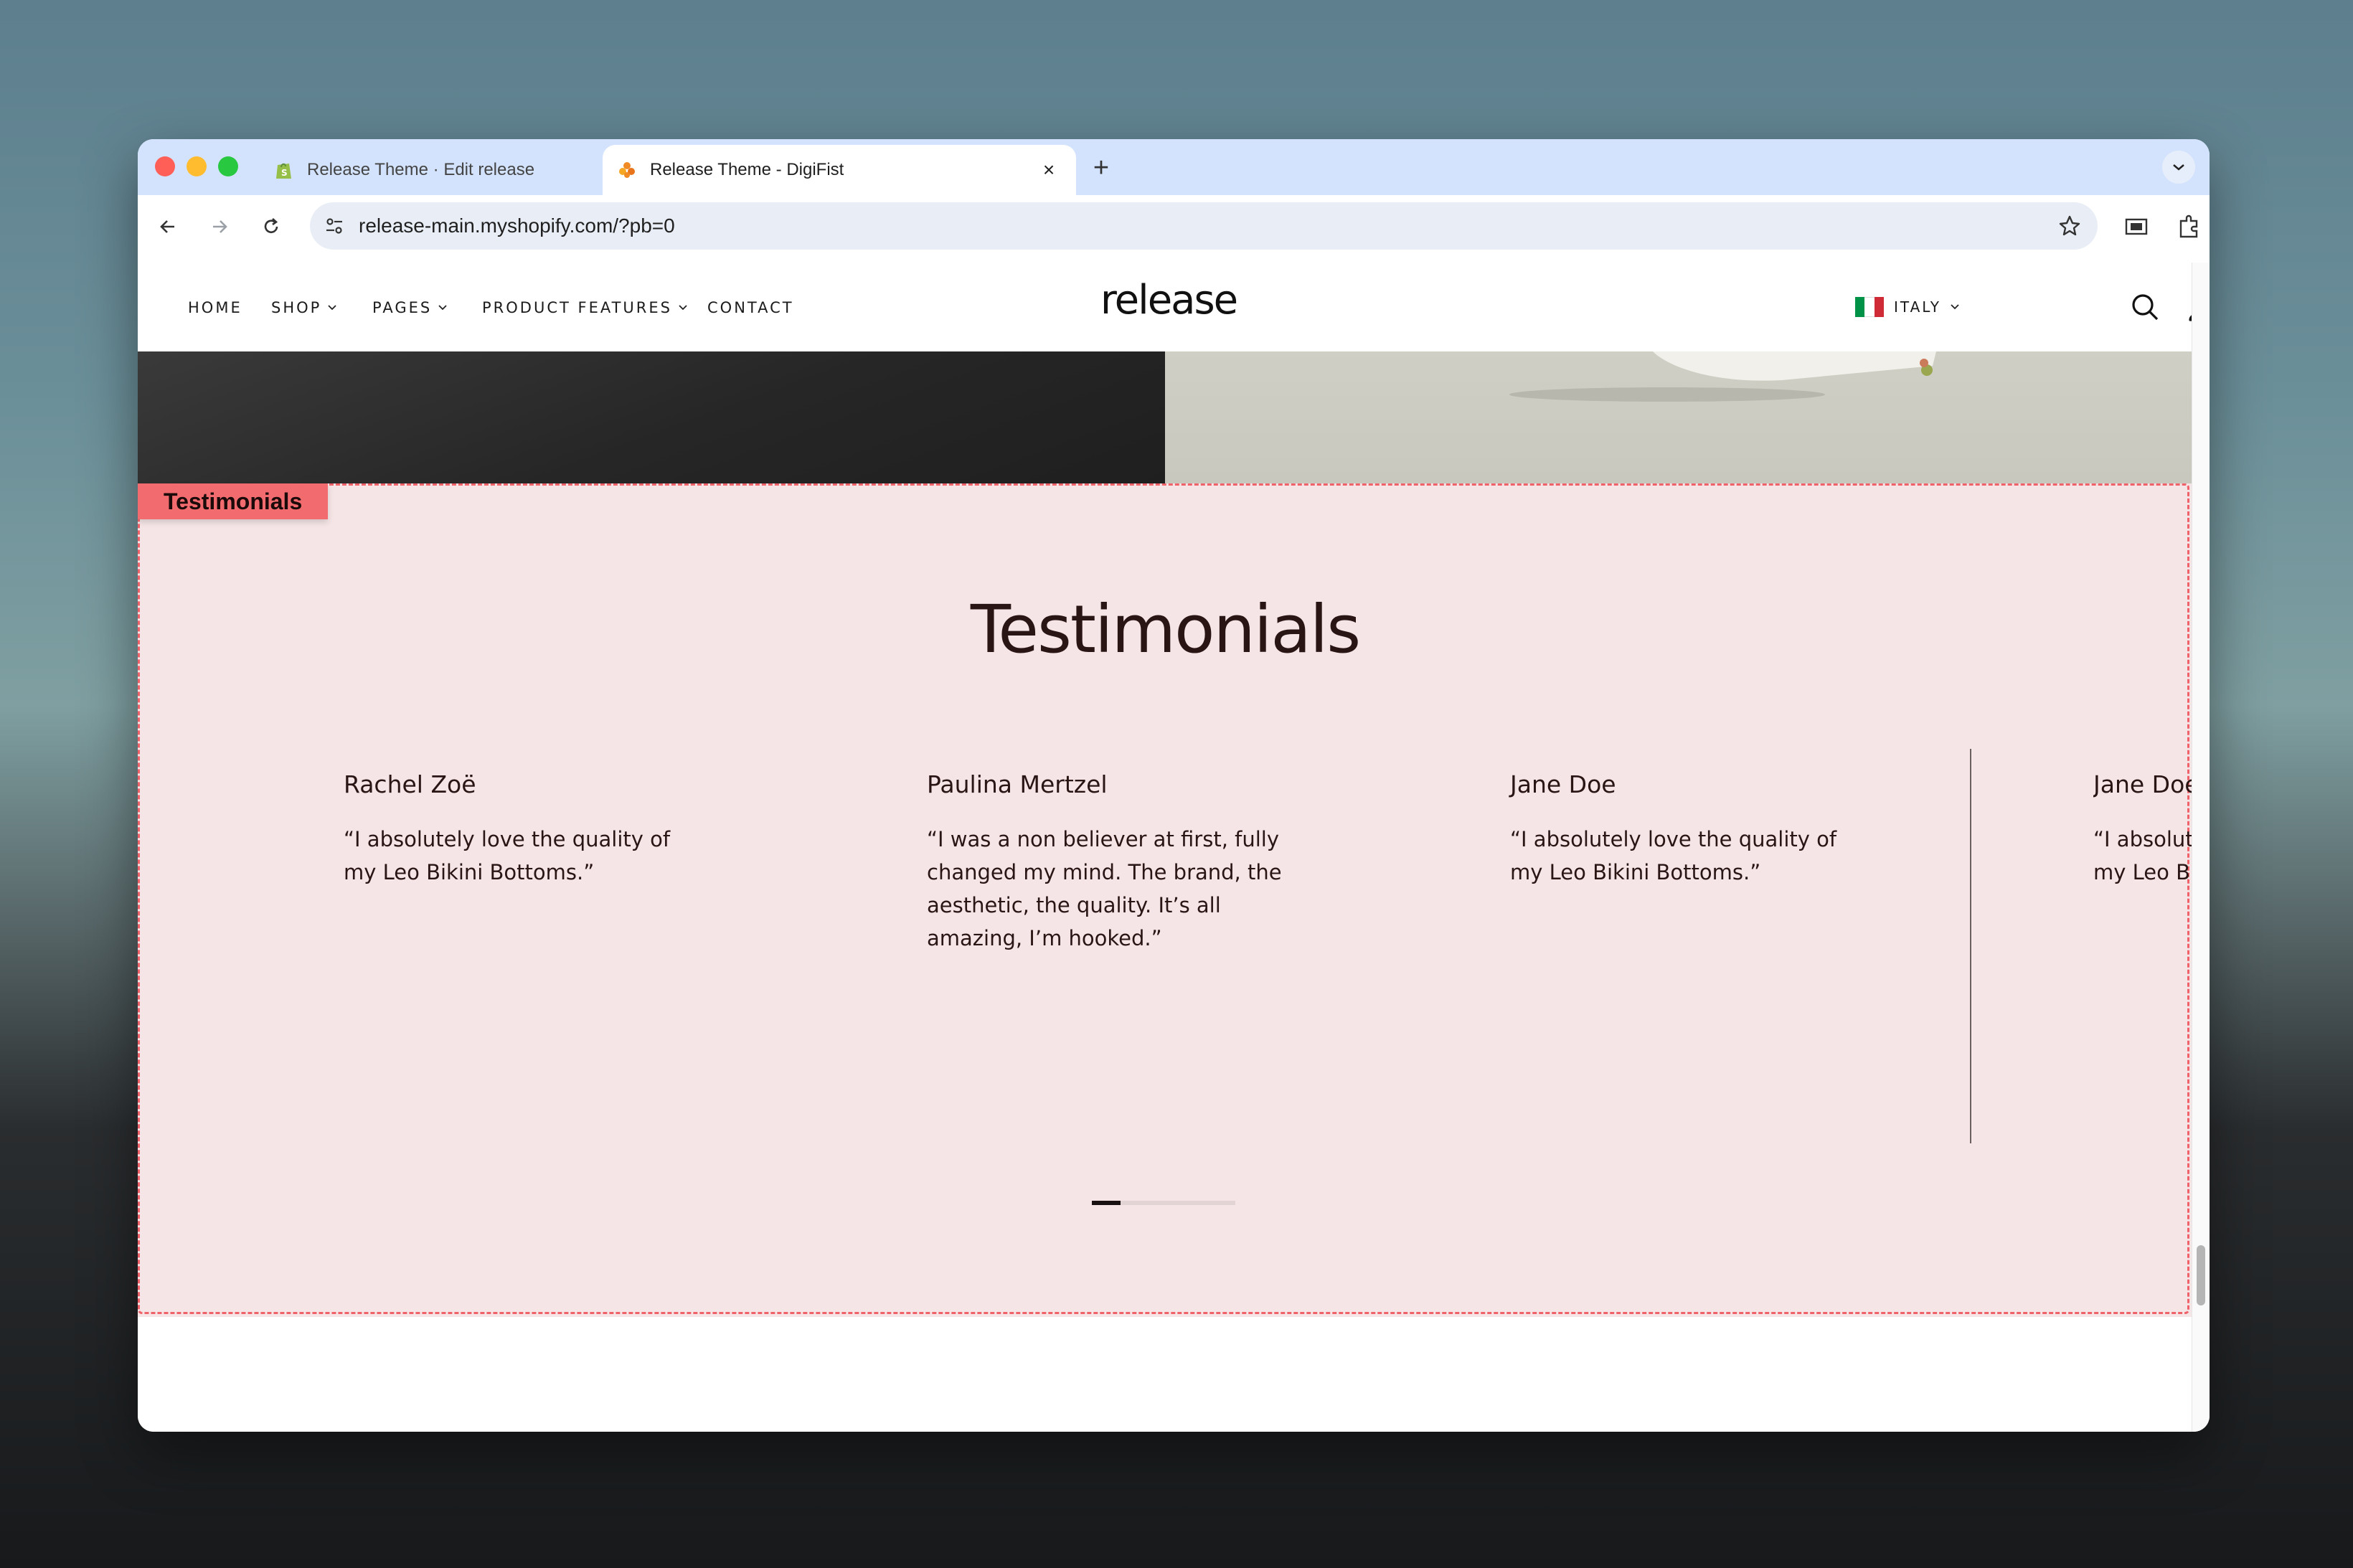  I want to click on store-logo: release, so click(1169, 300).